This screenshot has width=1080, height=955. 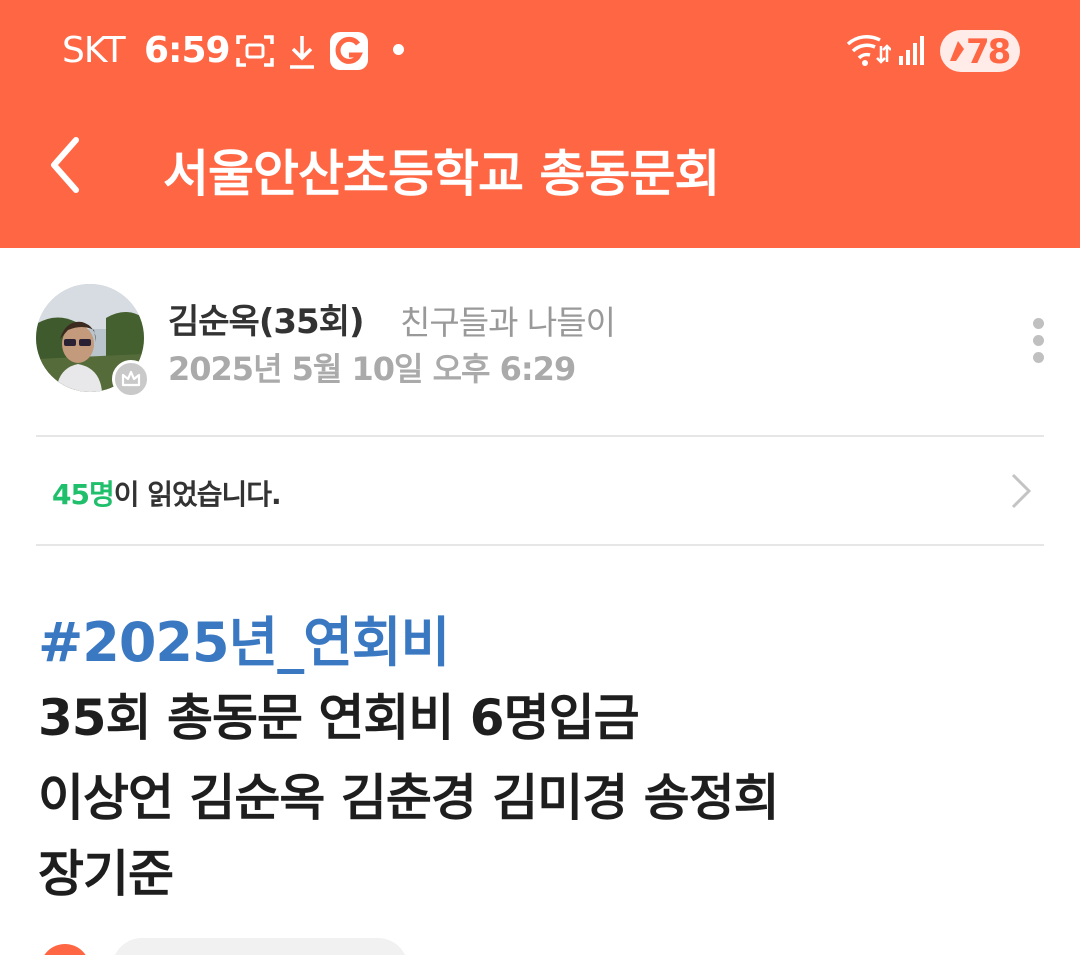 What do you see at coordinates (131, 379) in the screenshot?
I see `crown-badge-icon` at bounding box center [131, 379].